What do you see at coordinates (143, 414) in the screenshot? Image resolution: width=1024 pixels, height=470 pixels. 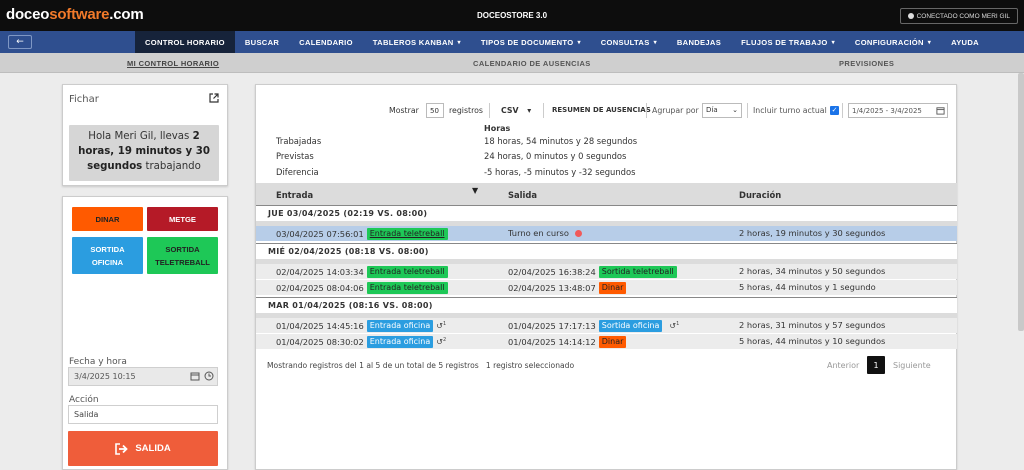 I see `accion-input: Salida` at bounding box center [143, 414].